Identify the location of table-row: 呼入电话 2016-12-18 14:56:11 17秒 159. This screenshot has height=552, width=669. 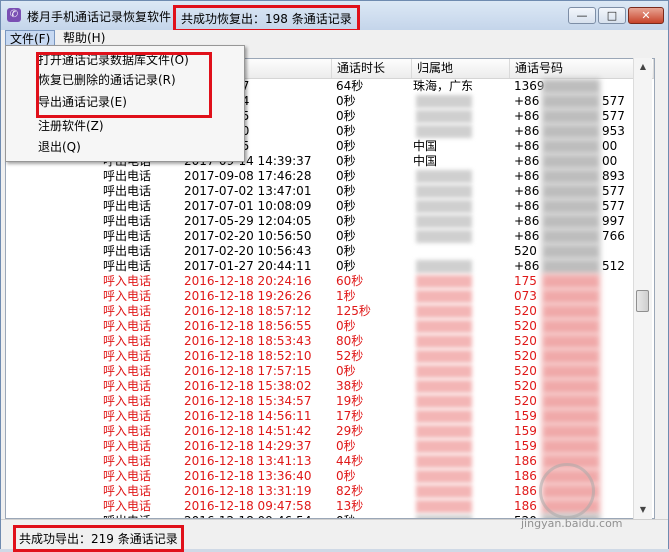
(330, 416).